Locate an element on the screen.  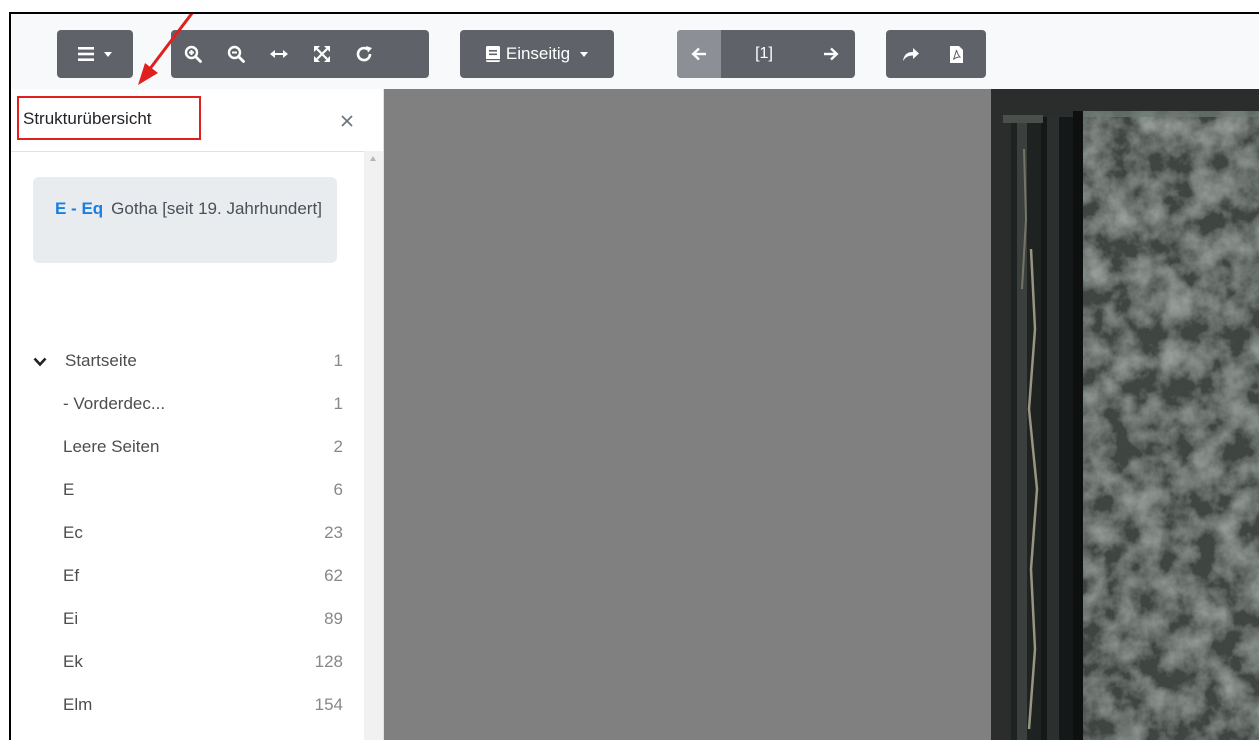
tree-item-label: E is located at coordinates (69, 489).